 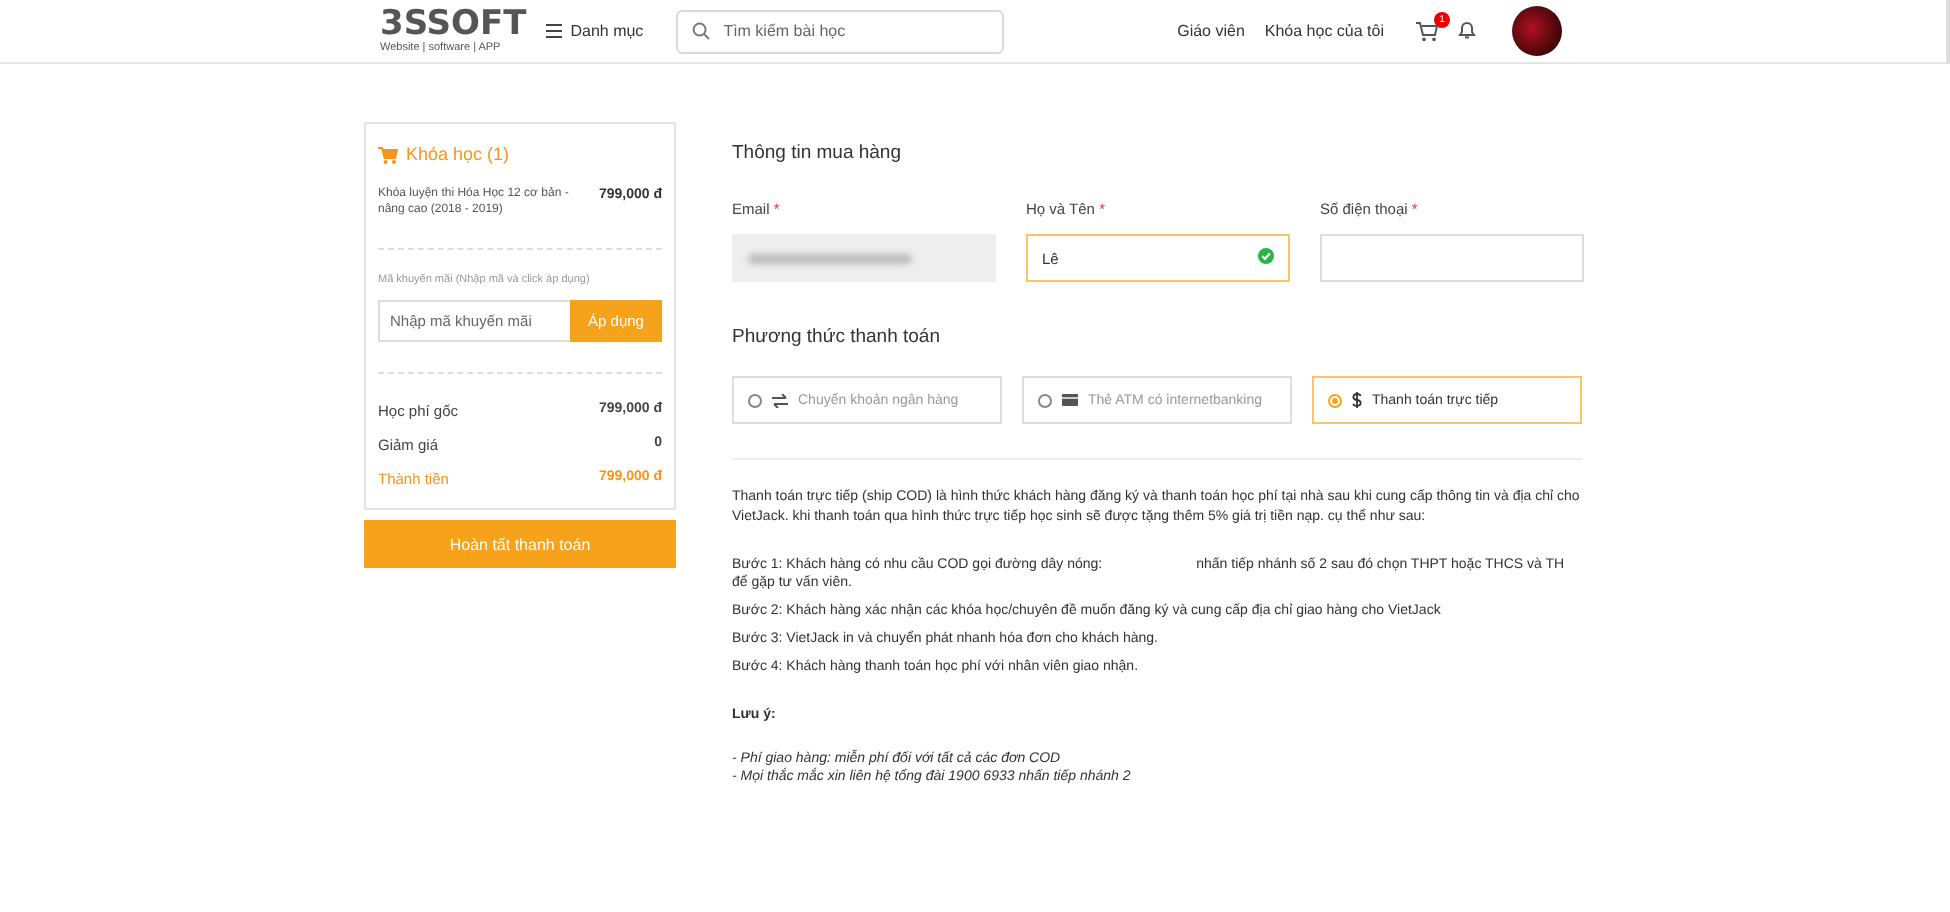 What do you see at coordinates (1070, 400) in the screenshot?
I see `card-icon` at bounding box center [1070, 400].